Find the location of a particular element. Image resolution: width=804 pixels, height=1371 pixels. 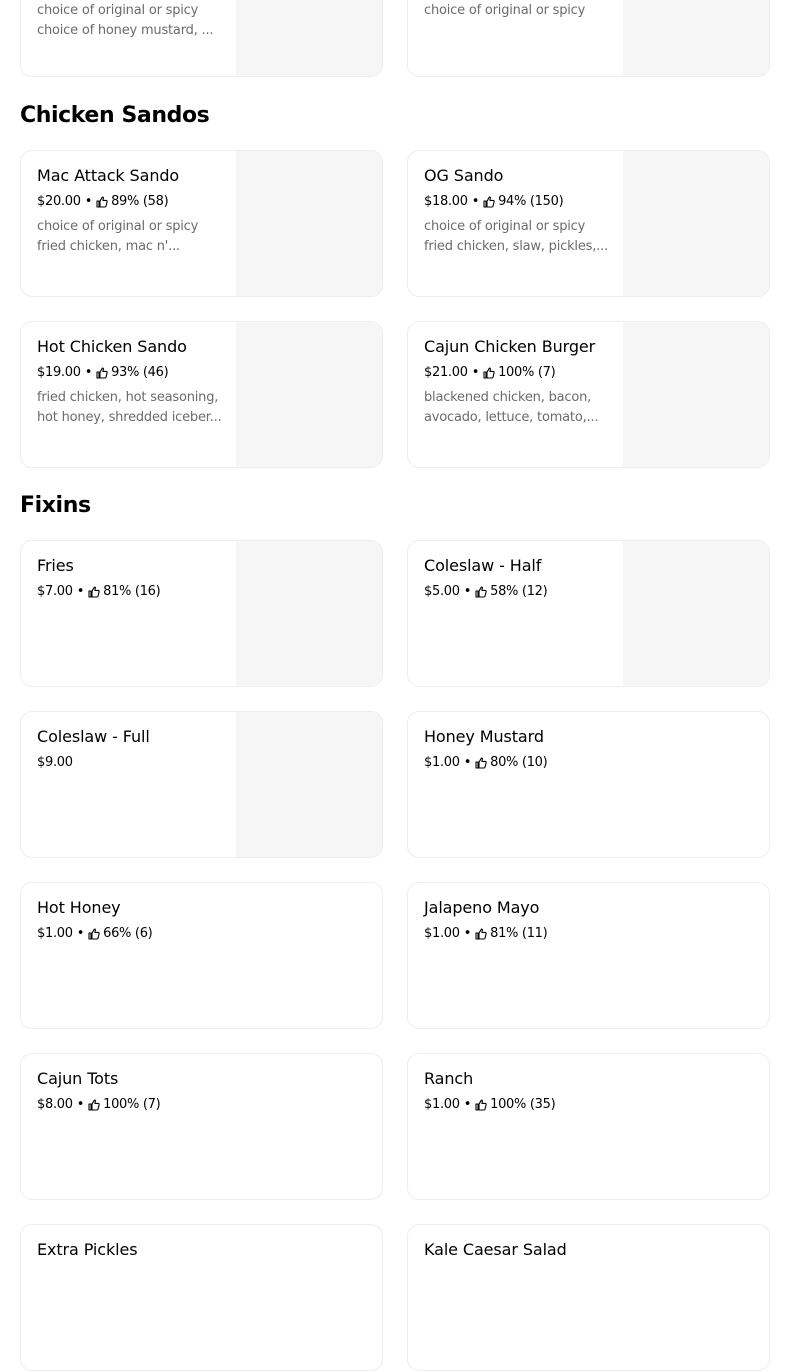

item-meta: $1.00 • 66% (6) is located at coordinates (95, 933).